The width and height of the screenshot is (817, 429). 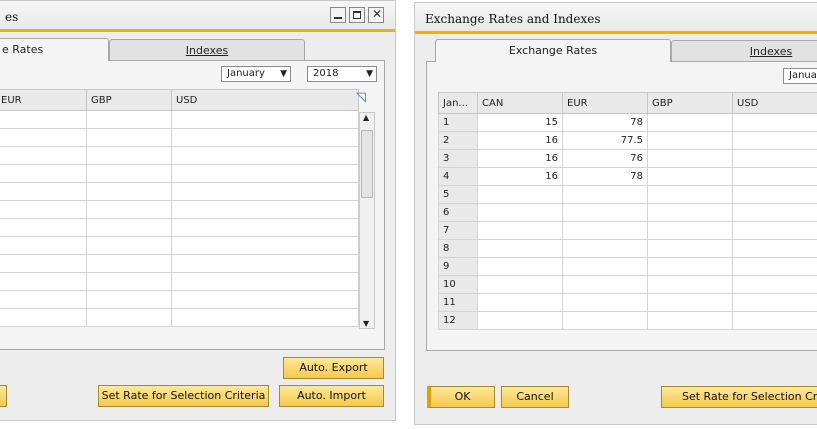 I want to click on tab-exchange-rates: e Rates, so click(x=54, y=49).